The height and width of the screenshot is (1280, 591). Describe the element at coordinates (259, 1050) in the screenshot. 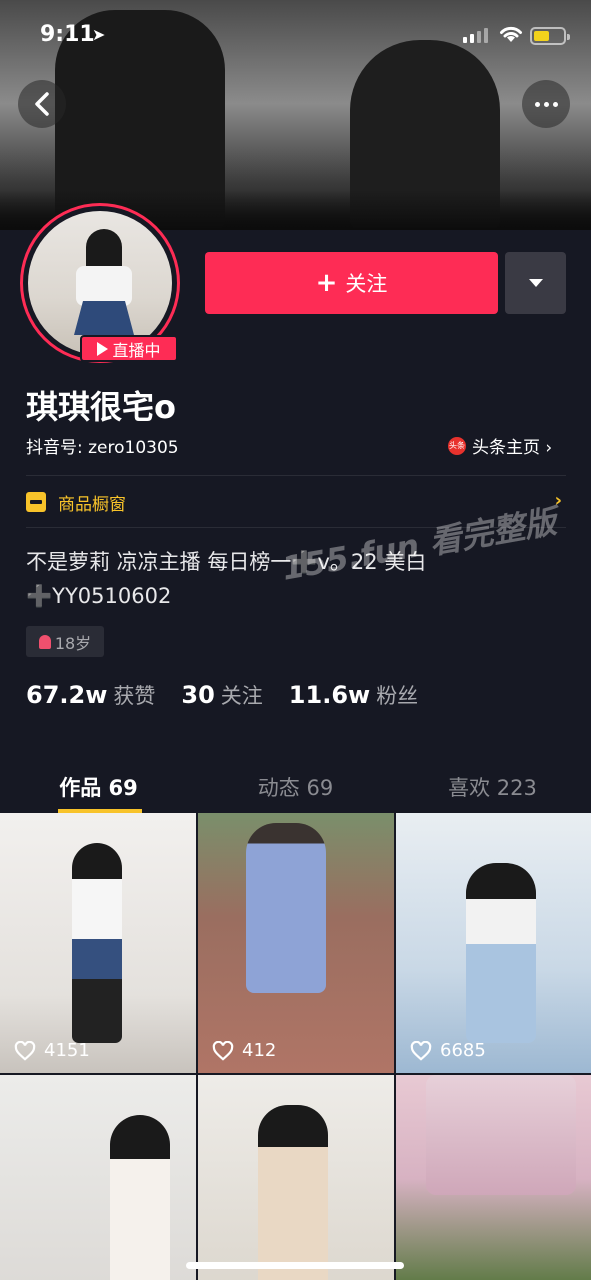

I see `likes-count: 412` at that location.